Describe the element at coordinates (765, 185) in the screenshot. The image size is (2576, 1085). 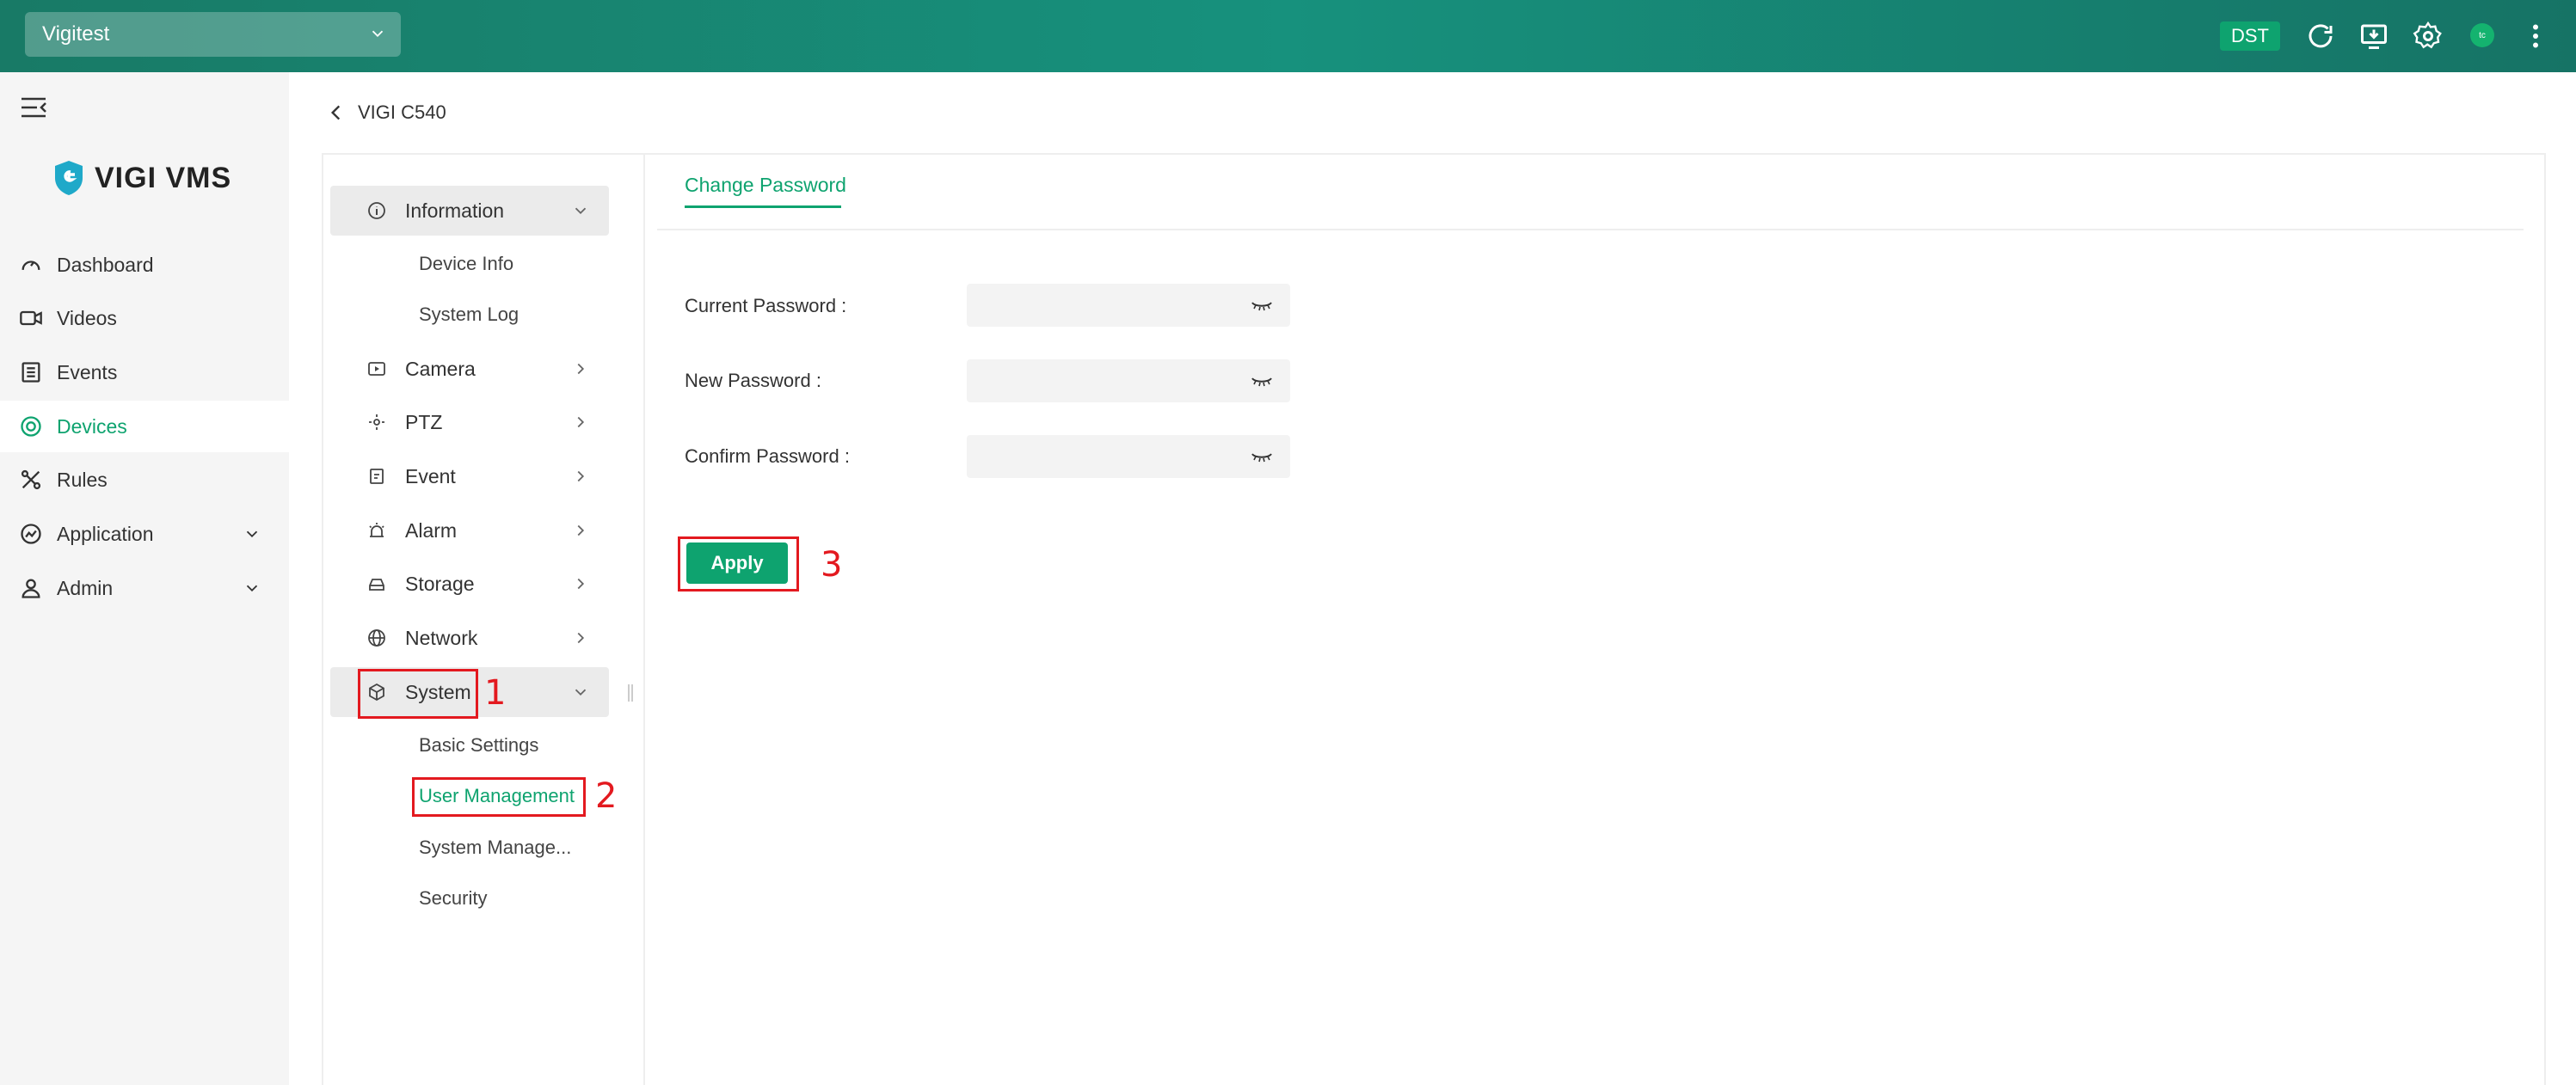
I see `tab-change-password: Change Password` at that location.